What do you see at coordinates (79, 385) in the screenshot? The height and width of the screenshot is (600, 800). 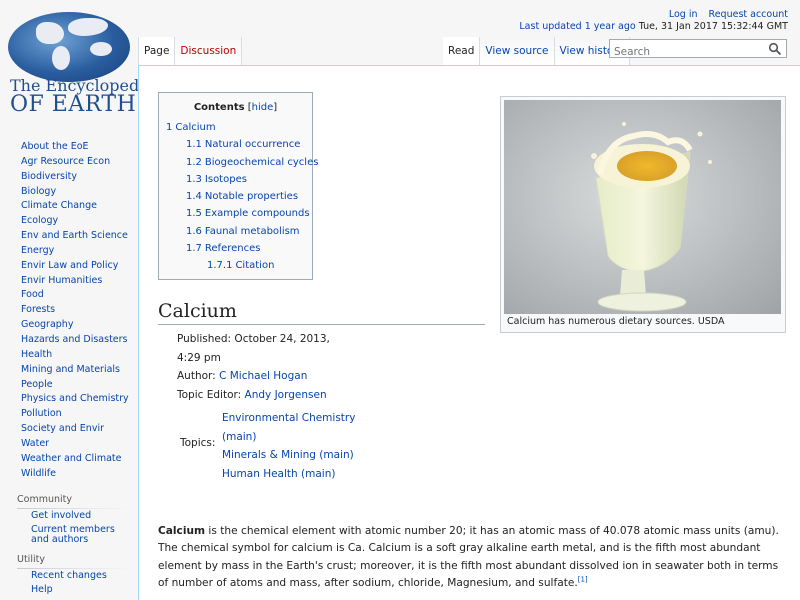 I see `sidebar-item-people: People` at bounding box center [79, 385].